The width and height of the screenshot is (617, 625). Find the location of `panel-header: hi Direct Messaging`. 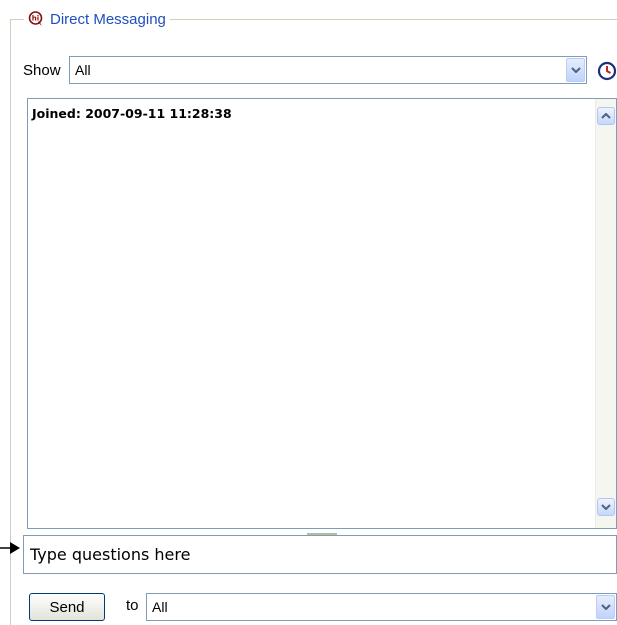

panel-header: hi Direct Messaging is located at coordinates (97, 19).